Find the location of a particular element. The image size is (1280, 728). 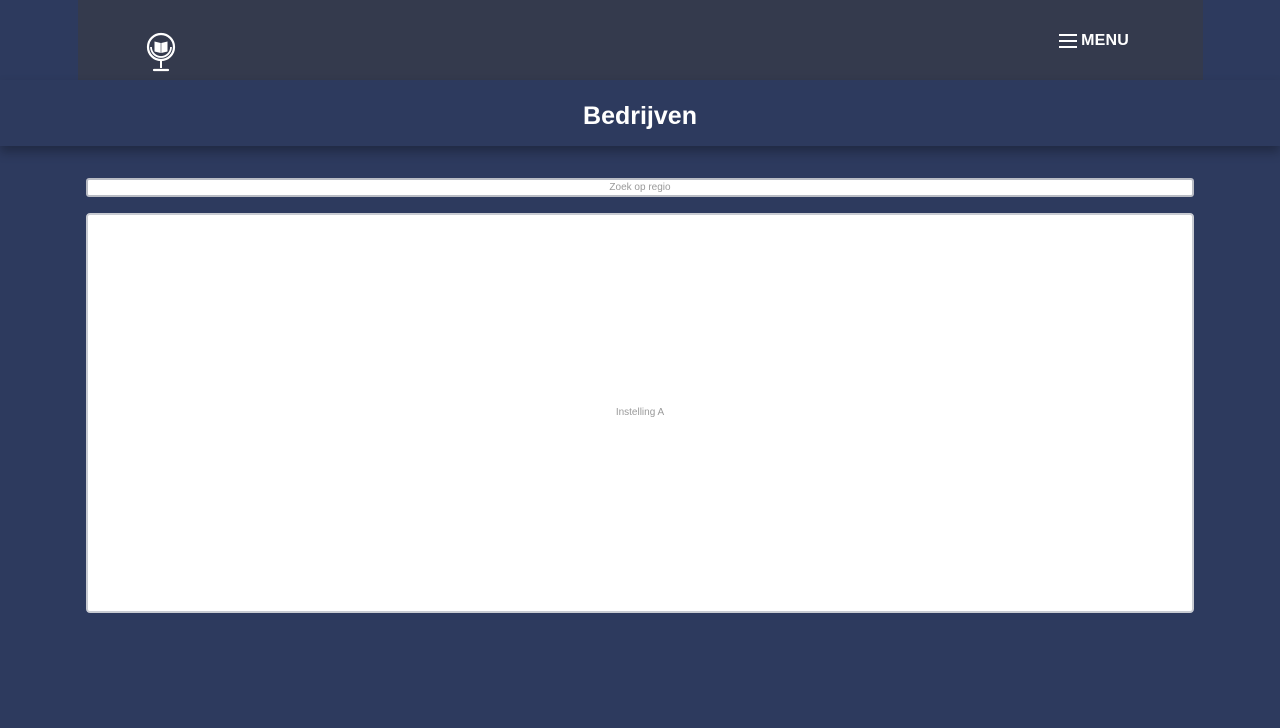

menu-label: MENU is located at coordinates (1105, 40).